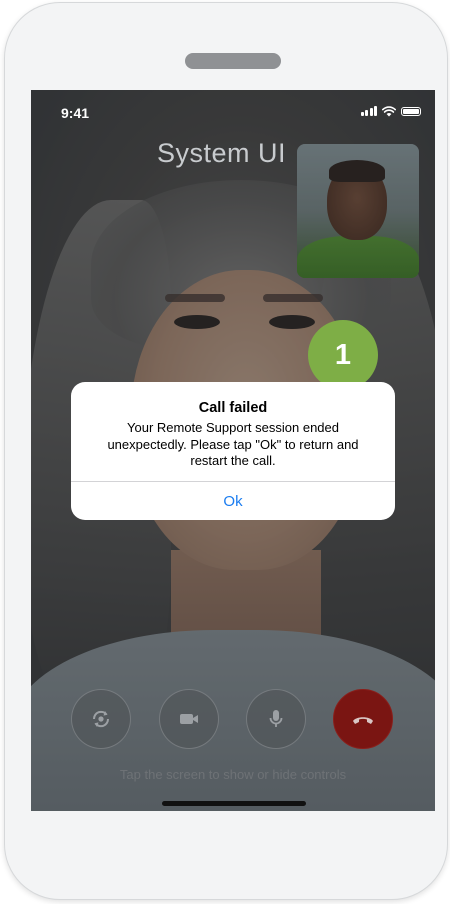 Image resolution: width=450 pixels, height=904 pixels. Describe the element at coordinates (234, 803) in the screenshot. I see `home-indicator` at that location.